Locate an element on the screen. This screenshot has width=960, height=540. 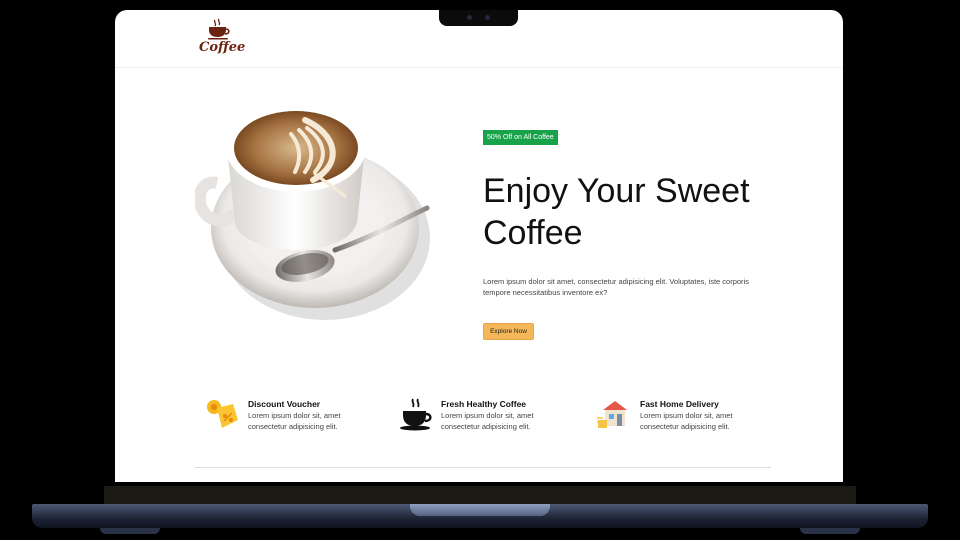
laptop-hinge is located at coordinates (480, 495).